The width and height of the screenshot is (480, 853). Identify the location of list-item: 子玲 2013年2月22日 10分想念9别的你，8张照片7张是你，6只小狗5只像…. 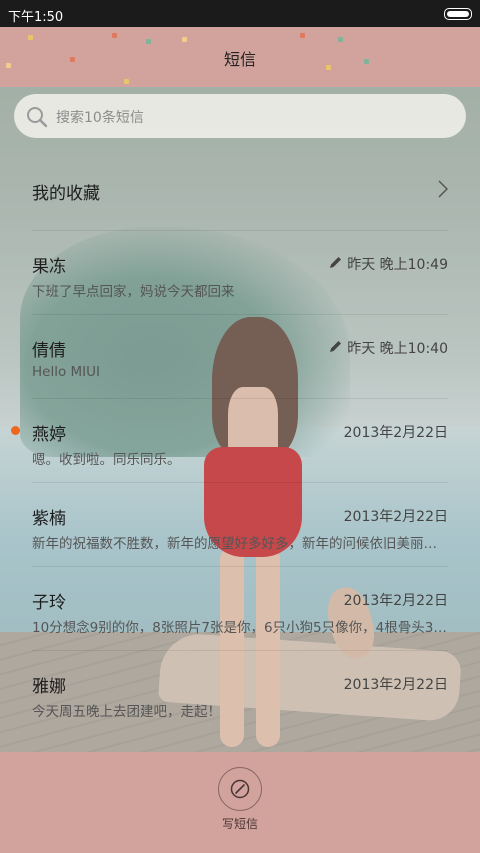
(240, 608).